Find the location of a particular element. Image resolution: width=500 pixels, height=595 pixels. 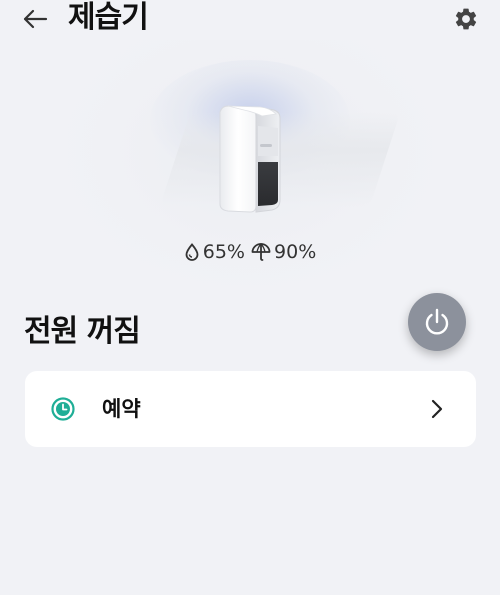

clock-icon is located at coordinates (63, 409).